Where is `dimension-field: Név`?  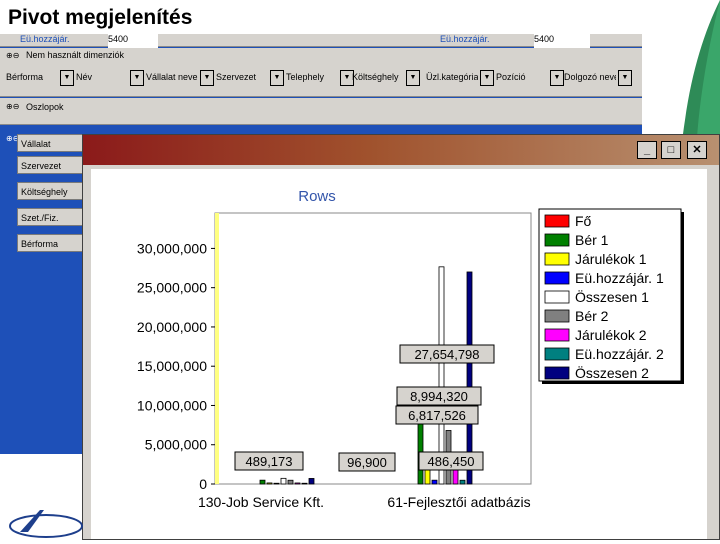 dimension-field: Név is located at coordinates (102, 77).